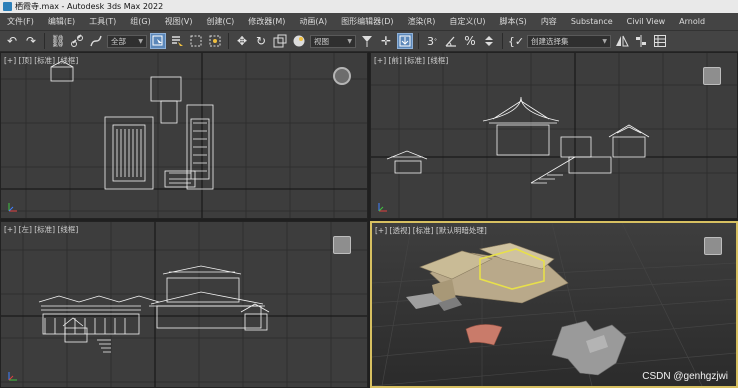 The width and height of the screenshot is (738, 388). What do you see at coordinates (386, 41) in the screenshot?
I see `select-manipulate-icon: ✛` at bounding box center [386, 41].